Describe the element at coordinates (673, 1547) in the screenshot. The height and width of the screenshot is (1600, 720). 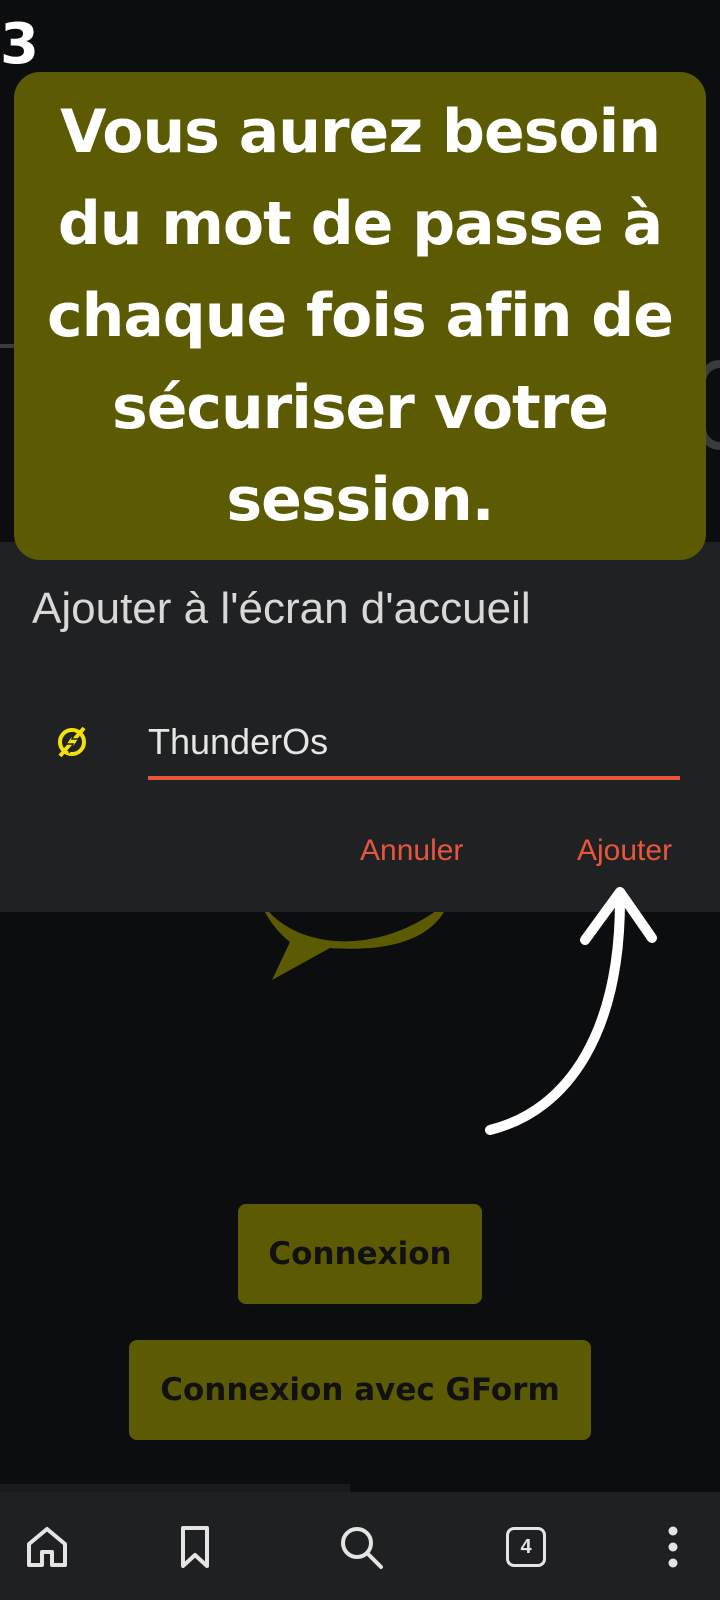
I see `more-icon` at that location.